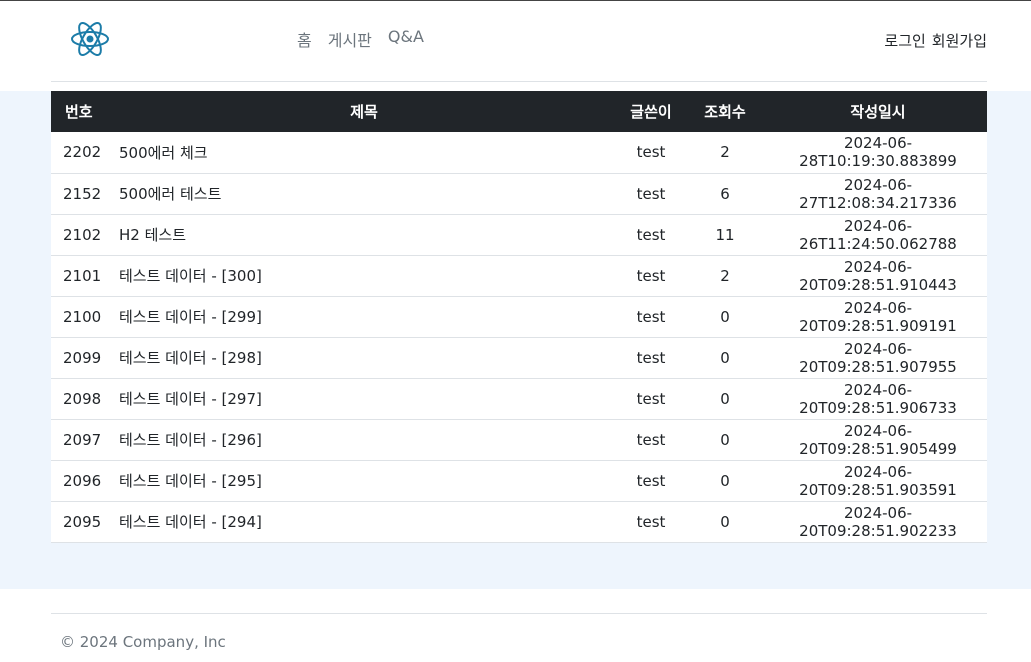 Image resolution: width=1031 pixels, height=662 pixels. What do you see at coordinates (79, 112) in the screenshot?
I see `header-no: 번호` at bounding box center [79, 112].